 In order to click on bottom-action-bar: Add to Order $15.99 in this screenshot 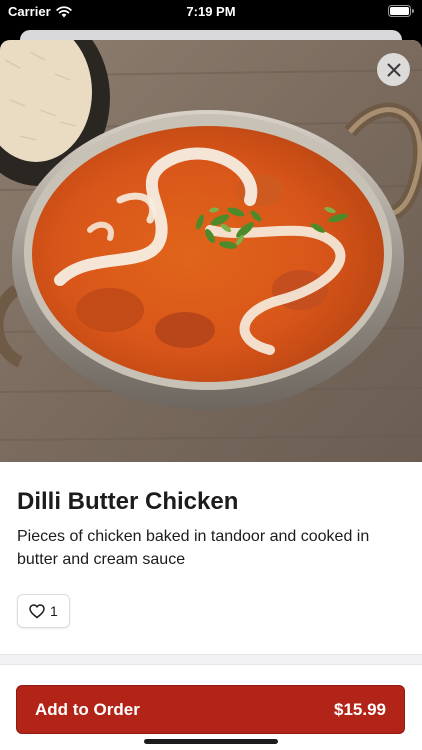, I will do `click(211, 707)`.